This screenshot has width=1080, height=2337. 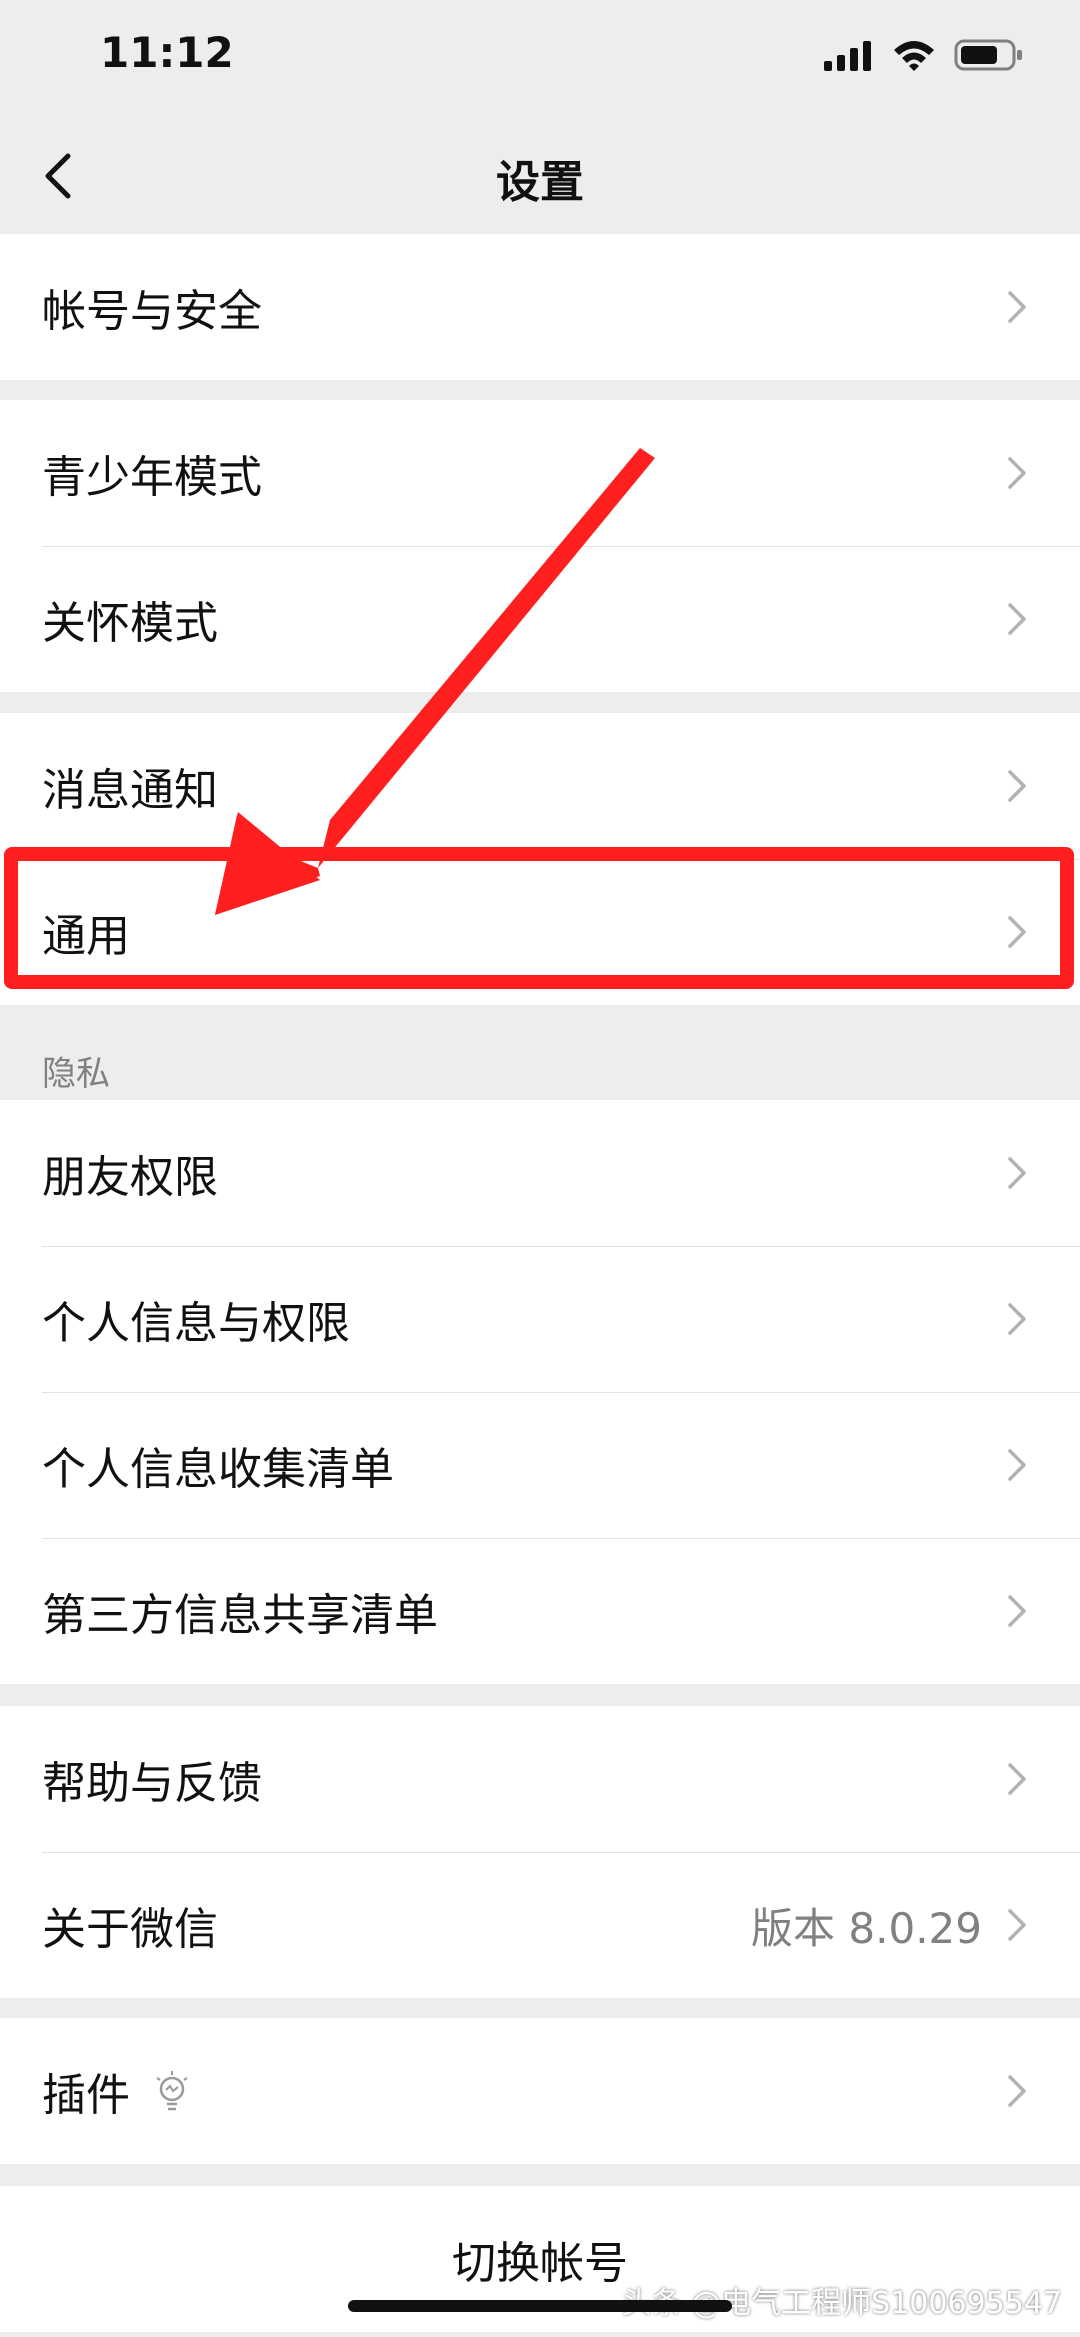 I want to click on status-icons, so click(x=924, y=55).